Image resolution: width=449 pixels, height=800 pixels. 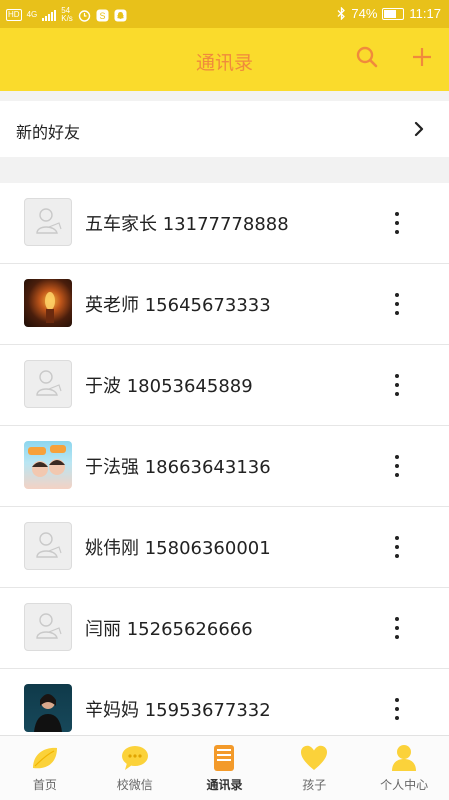 What do you see at coordinates (224, 758) in the screenshot?
I see `contacts-book-icon` at bounding box center [224, 758].